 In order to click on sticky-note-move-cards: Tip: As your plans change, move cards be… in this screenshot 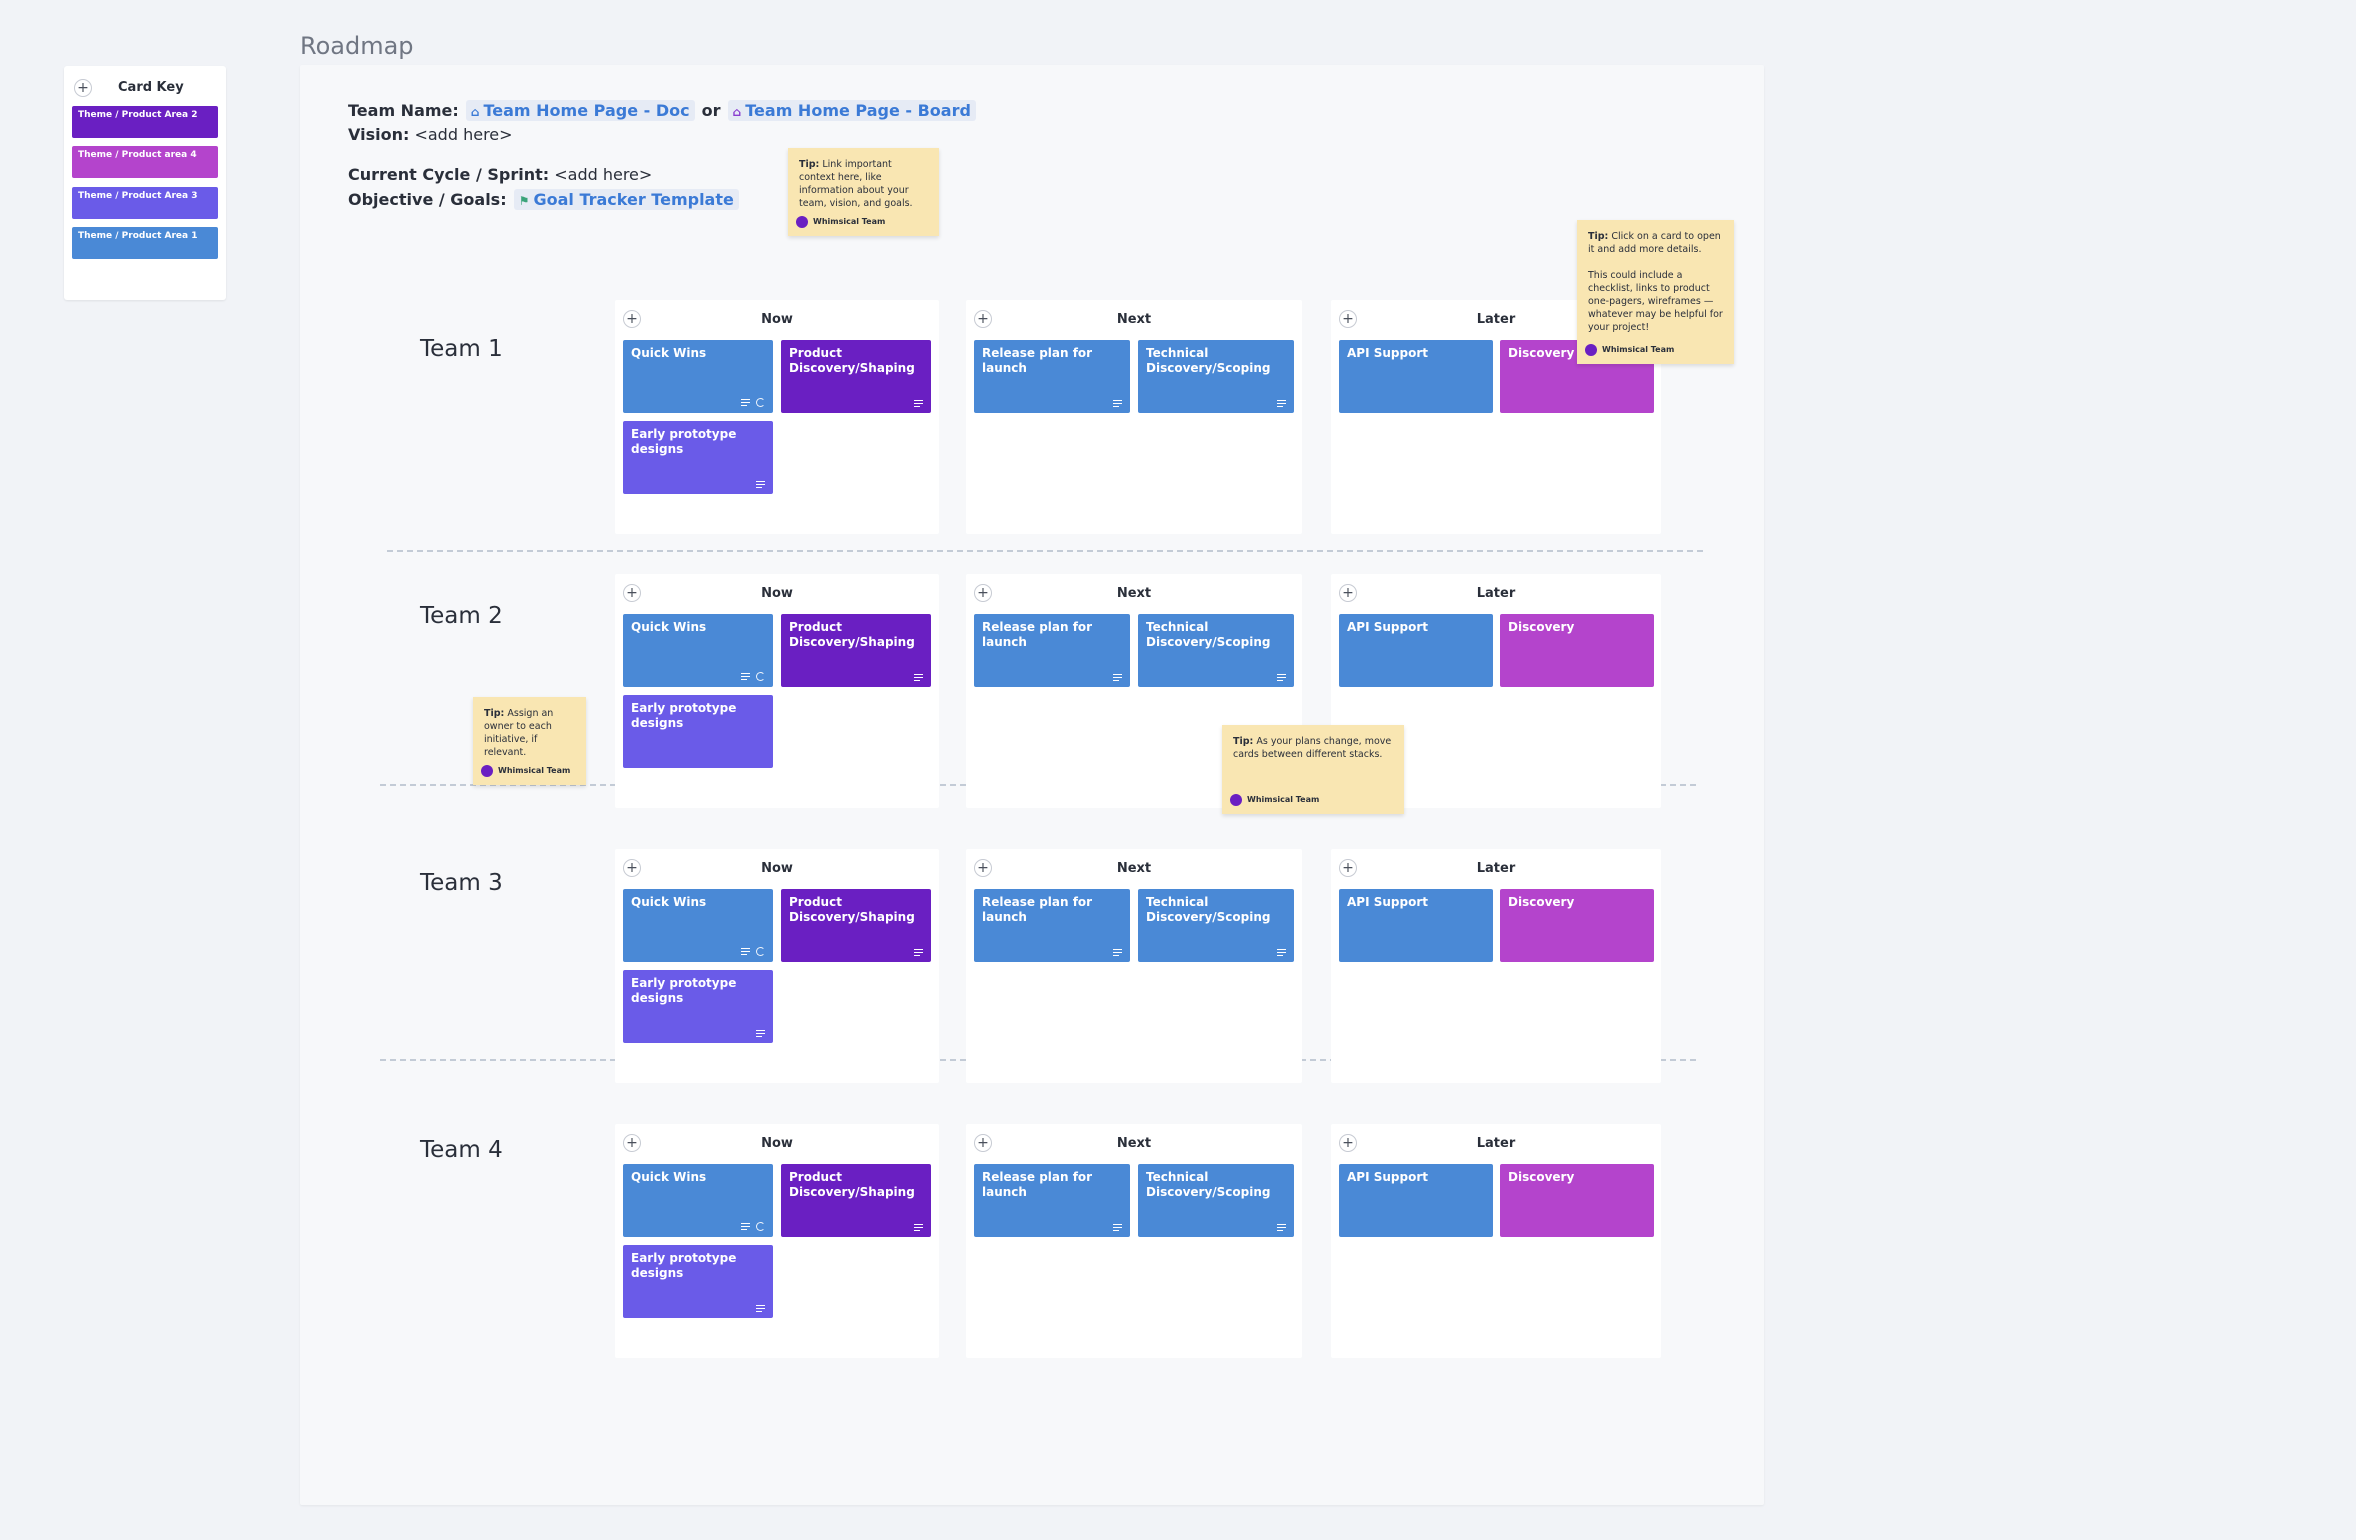, I will do `click(1313, 769)`.